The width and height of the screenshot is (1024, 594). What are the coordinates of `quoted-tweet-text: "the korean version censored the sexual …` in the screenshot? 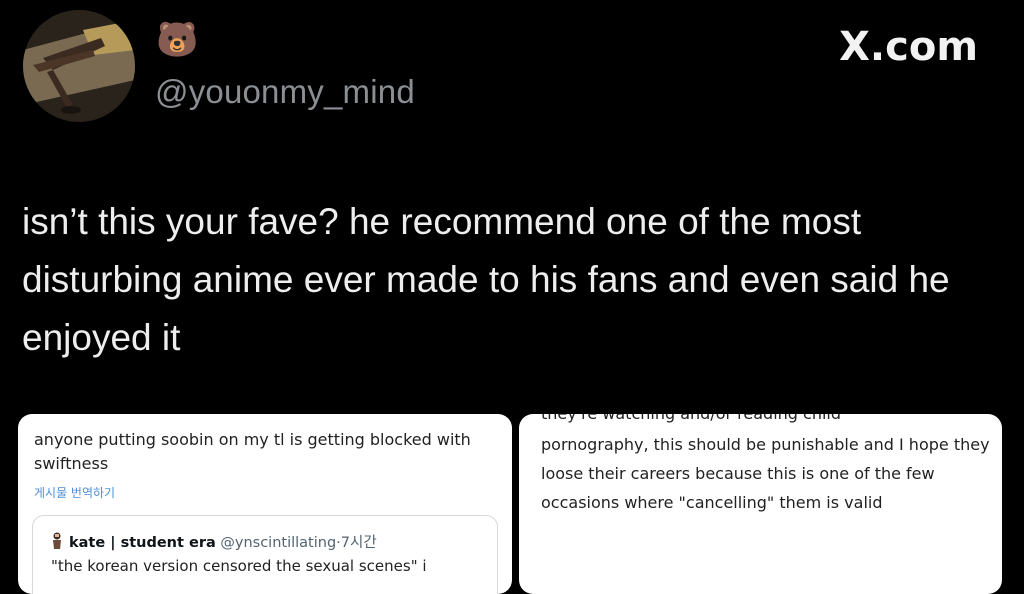 It's located at (239, 566).